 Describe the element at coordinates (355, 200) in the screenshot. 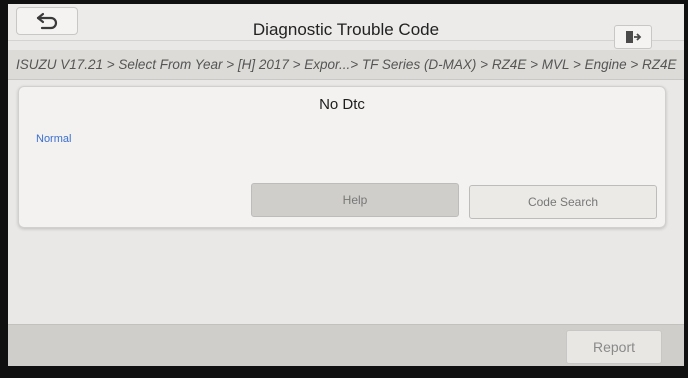

I see `help-button: Help` at that location.